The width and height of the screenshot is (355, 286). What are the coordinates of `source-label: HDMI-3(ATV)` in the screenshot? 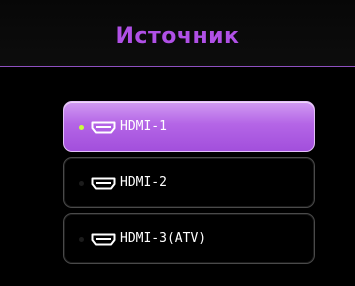 It's located at (163, 238).